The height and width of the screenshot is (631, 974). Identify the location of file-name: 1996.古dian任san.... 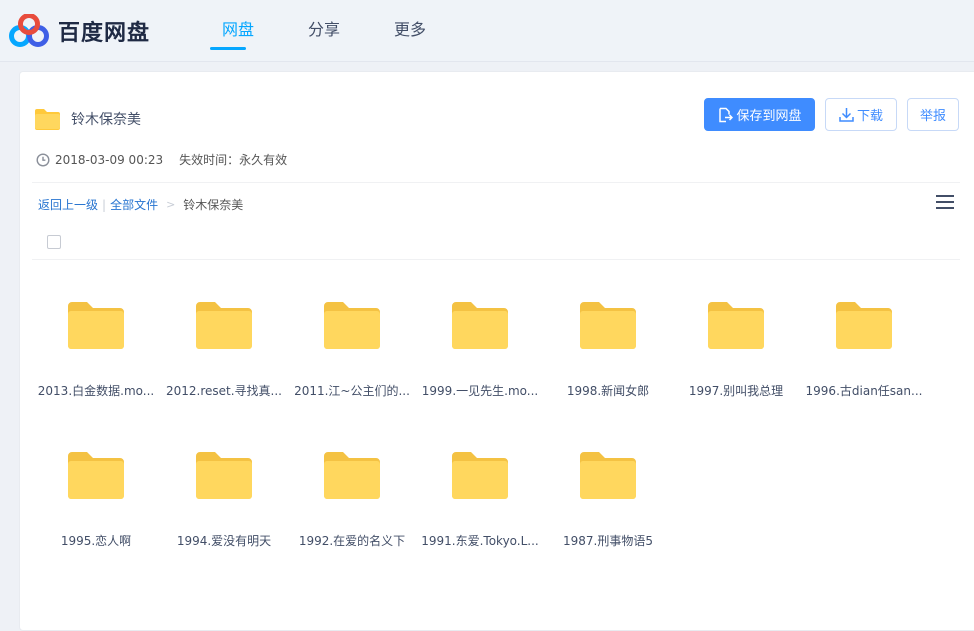
(864, 390).